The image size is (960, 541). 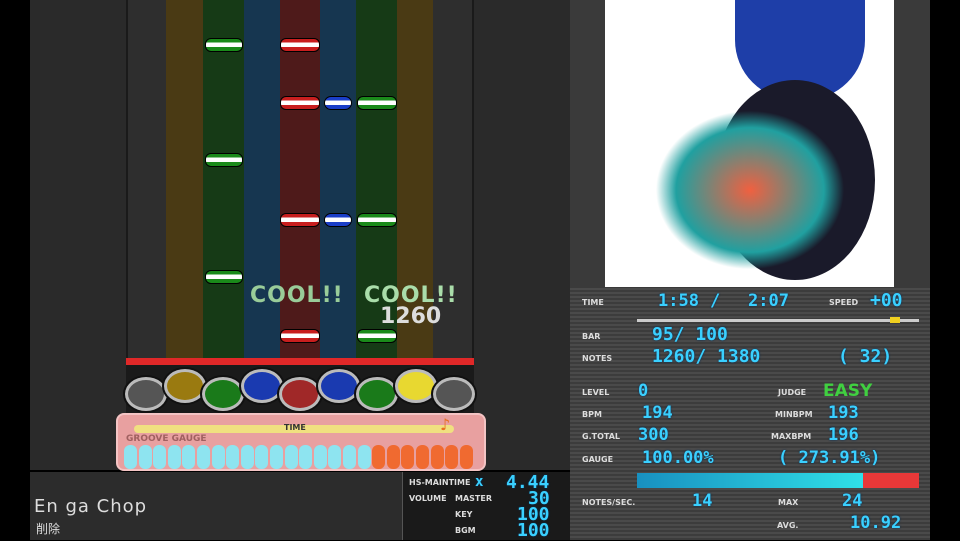 What do you see at coordinates (297, 295) in the screenshot?
I see `judgment-text: COOL!!` at bounding box center [297, 295].